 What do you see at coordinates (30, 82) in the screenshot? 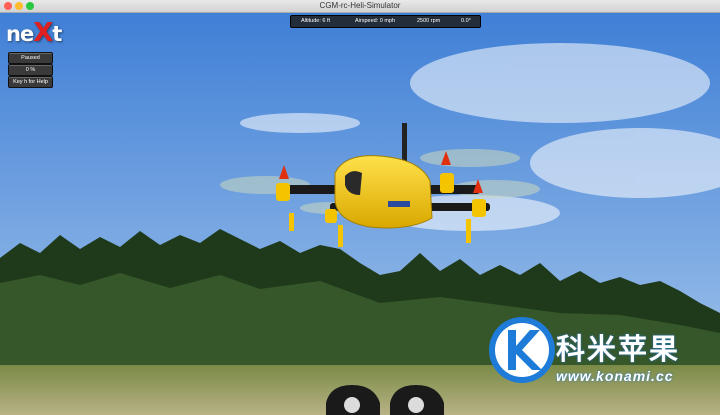
I see `help-button: Key h for Help` at bounding box center [30, 82].